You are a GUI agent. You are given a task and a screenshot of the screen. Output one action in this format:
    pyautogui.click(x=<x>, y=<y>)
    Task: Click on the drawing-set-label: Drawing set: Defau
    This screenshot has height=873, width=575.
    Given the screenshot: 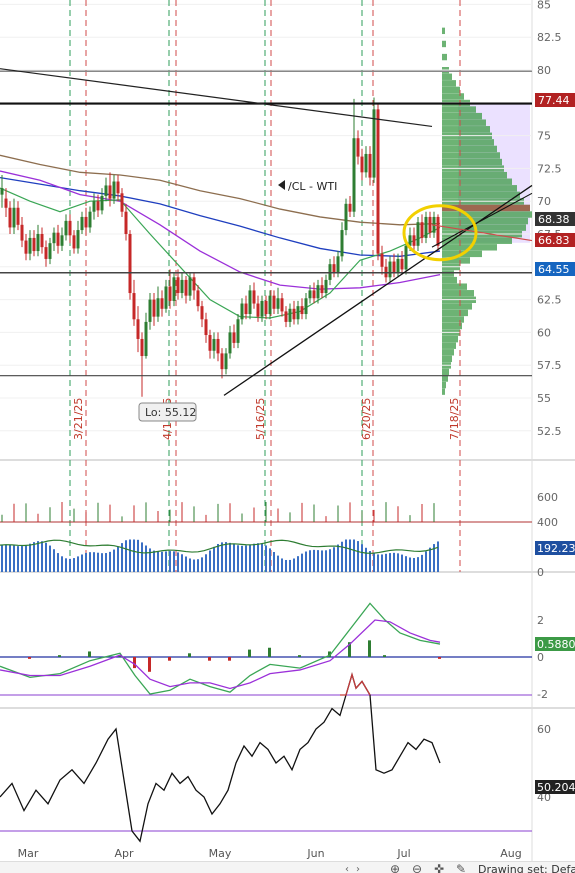 What is the action you would take?
    pyautogui.click(x=526, y=868)
    